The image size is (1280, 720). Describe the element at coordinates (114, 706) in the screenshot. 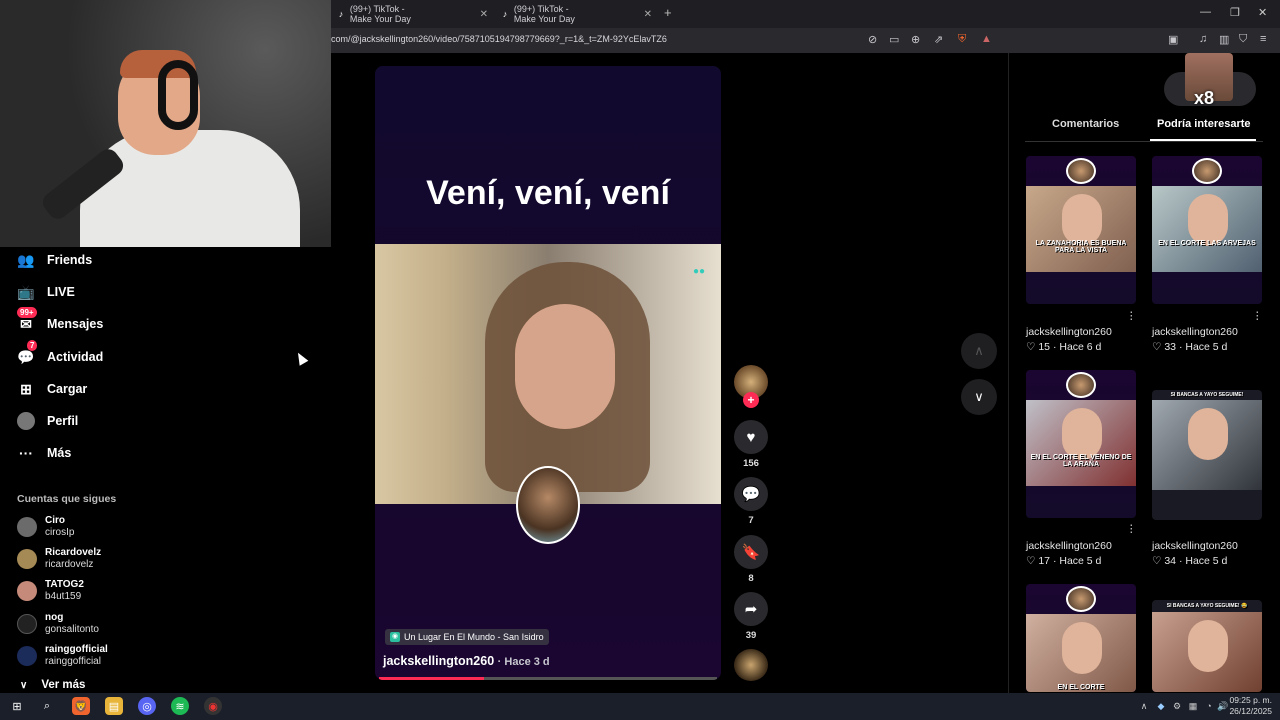

I see `file-explorer-icon: ▤` at that location.